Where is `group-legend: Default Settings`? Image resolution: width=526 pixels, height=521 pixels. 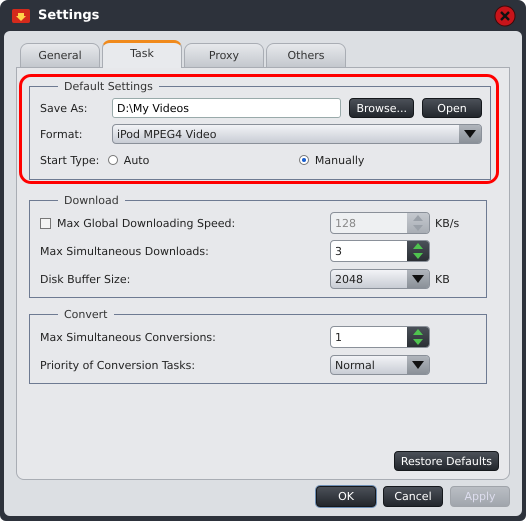
group-legend: Default Settings is located at coordinates (108, 86).